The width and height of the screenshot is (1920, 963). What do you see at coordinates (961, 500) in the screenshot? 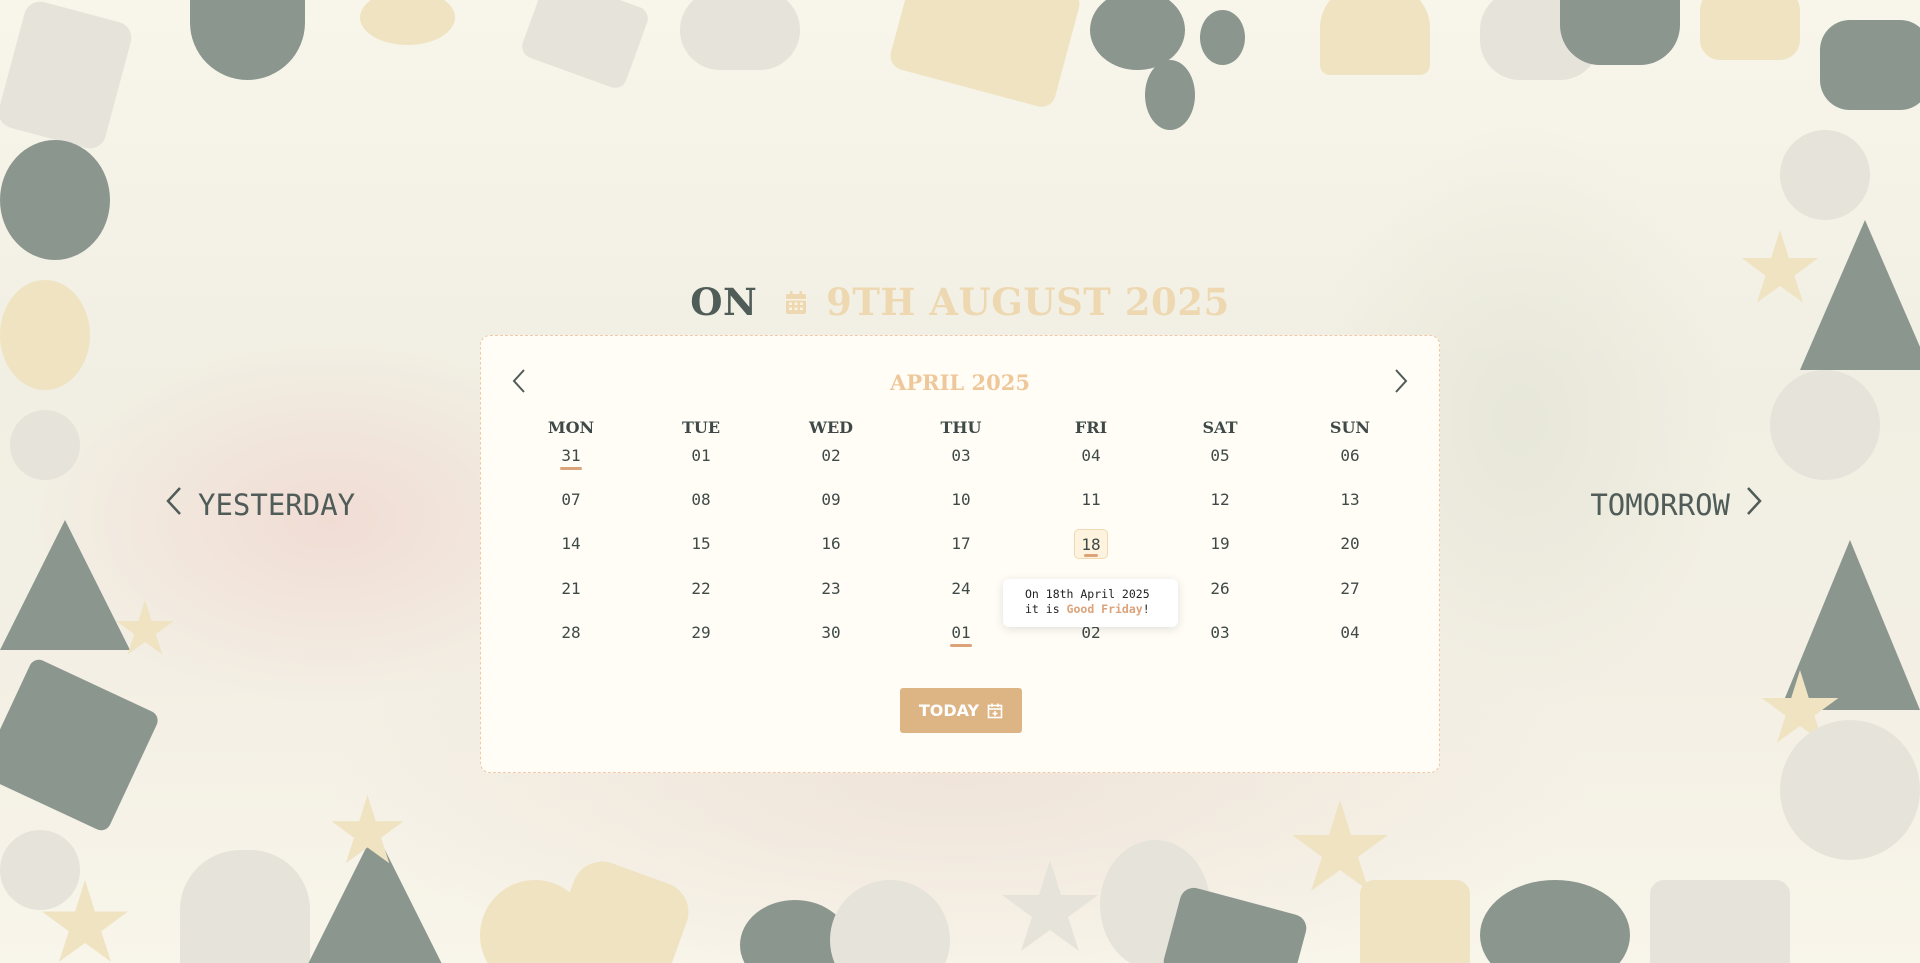
I see `day-cell: 10` at bounding box center [961, 500].